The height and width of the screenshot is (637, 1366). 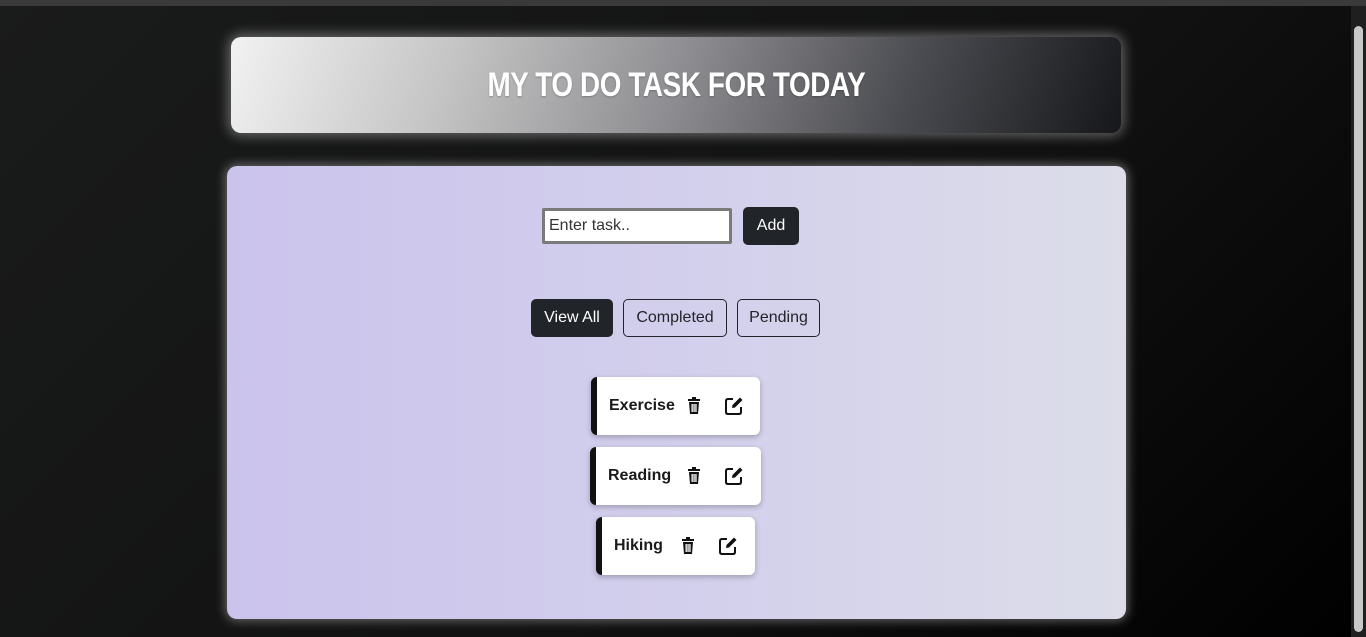 What do you see at coordinates (640, 475) in the screenshot?
I see `task-name: Reading` at bounding box center [640, 475].